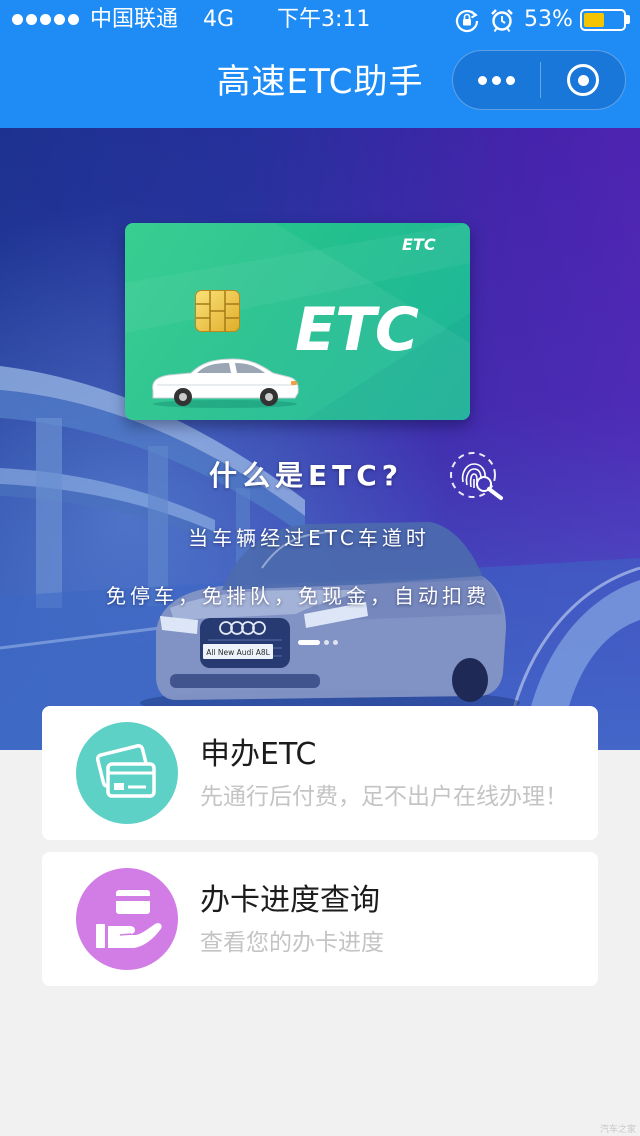 The width and height of the screenshot is (640, 1136). Describe the element at coordinates (217, 311) in the screenshot. I see `card-chip-icon` at that location.